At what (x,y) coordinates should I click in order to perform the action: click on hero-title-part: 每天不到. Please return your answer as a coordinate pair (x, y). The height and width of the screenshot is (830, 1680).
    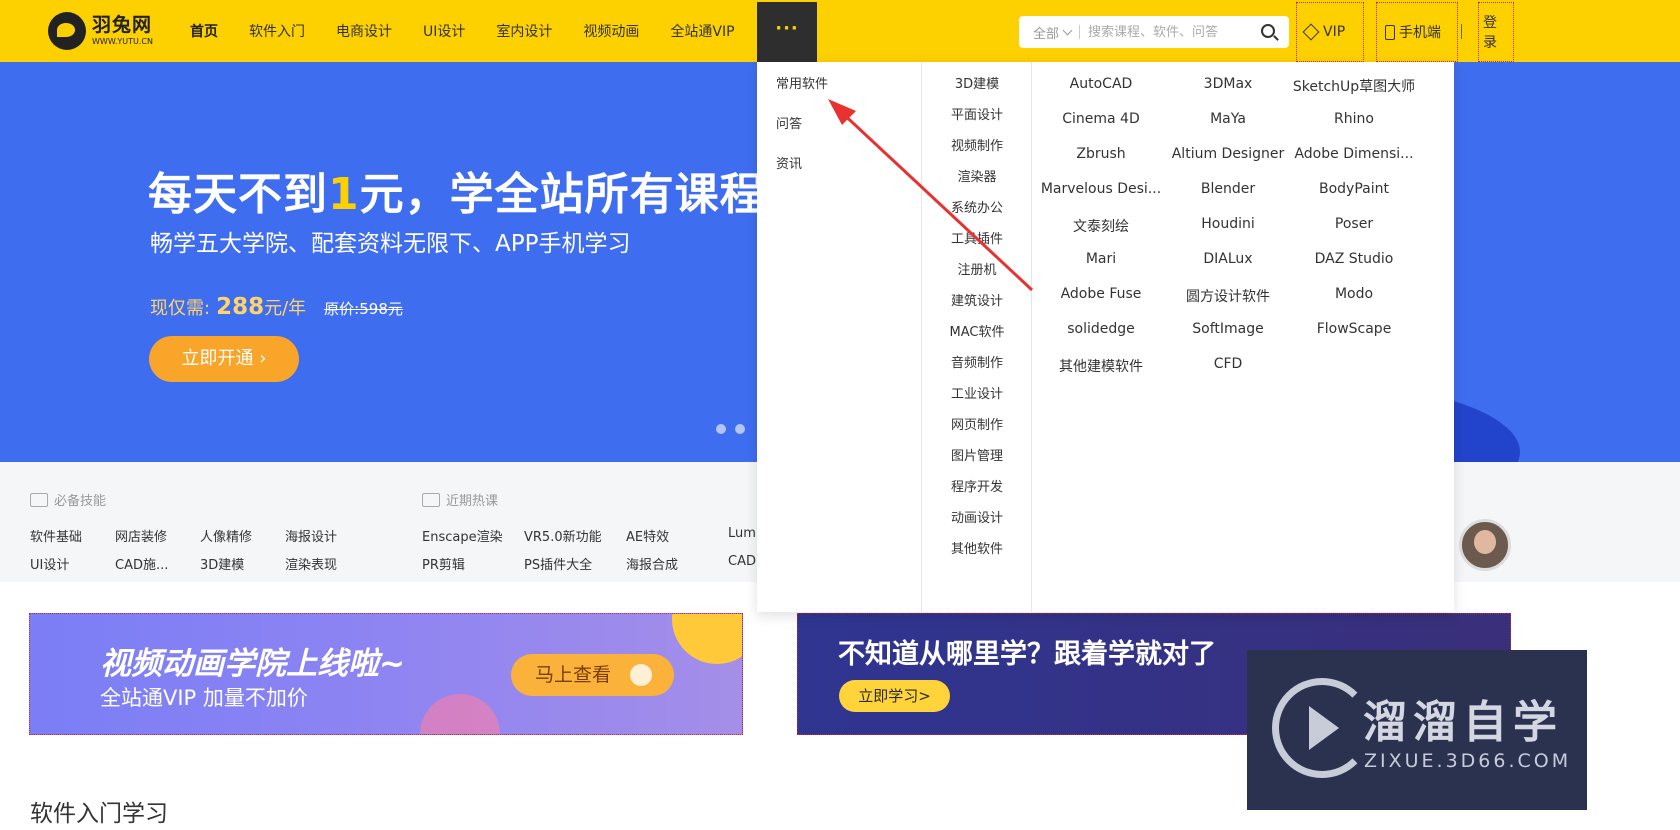
    Looking at the image, I should click on (238, 194).